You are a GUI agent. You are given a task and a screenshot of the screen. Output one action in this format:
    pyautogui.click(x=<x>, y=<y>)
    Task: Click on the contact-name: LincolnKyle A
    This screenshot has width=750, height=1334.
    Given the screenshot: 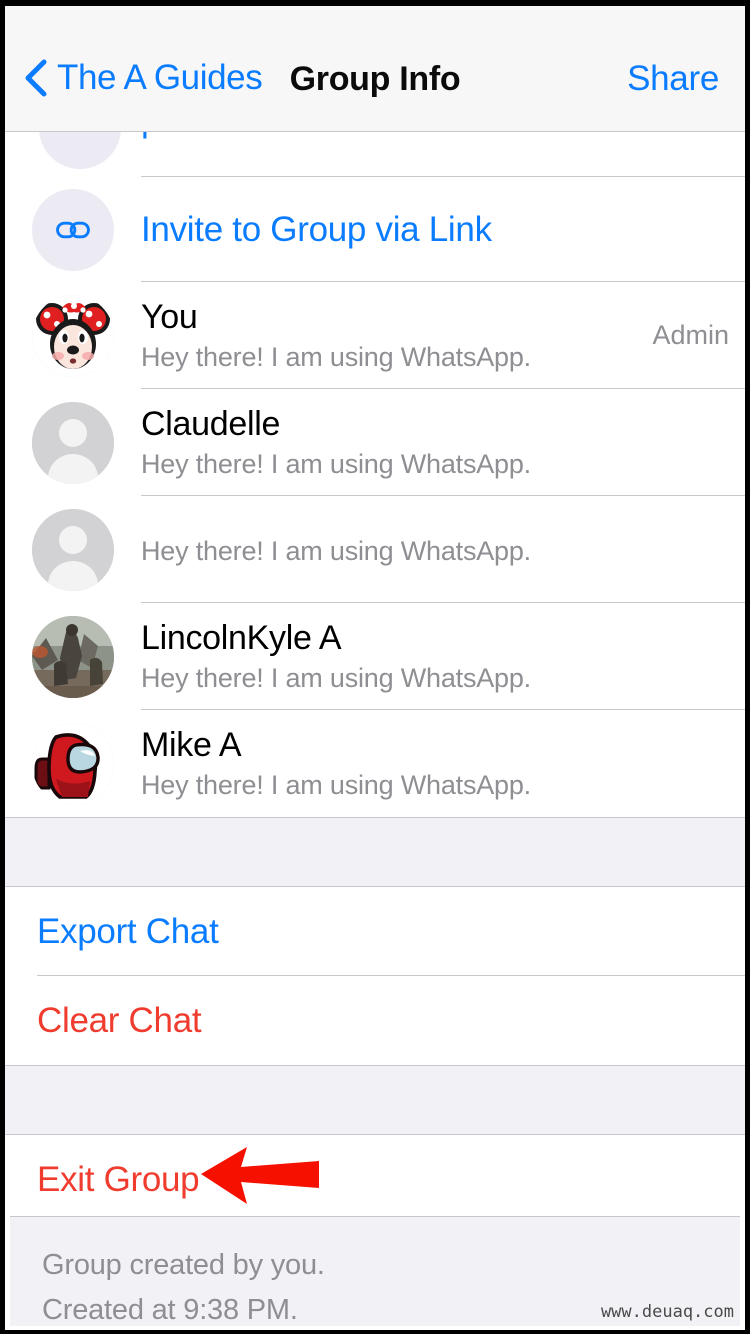 What is the action you would take?
    pyautogui.click(x=241, y=638)
    